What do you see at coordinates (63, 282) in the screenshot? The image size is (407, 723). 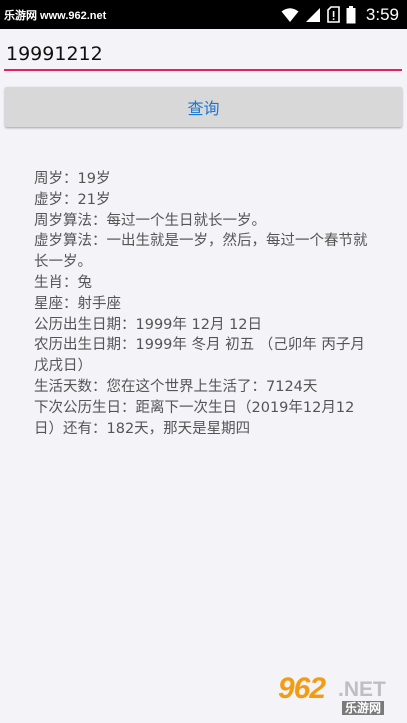 I see `result-zodiac: 生肖：兔` at bounding box center [63, 282].